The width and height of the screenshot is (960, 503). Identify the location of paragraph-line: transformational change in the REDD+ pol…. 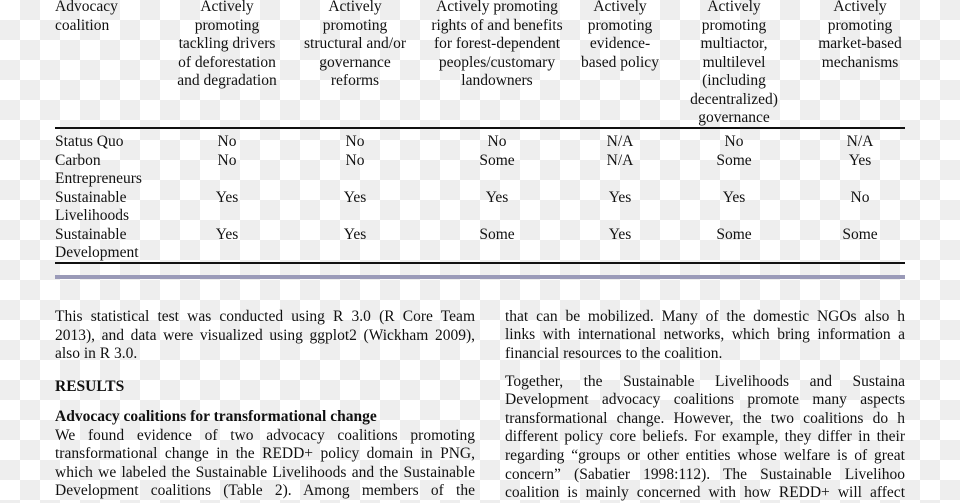
(265, 454).